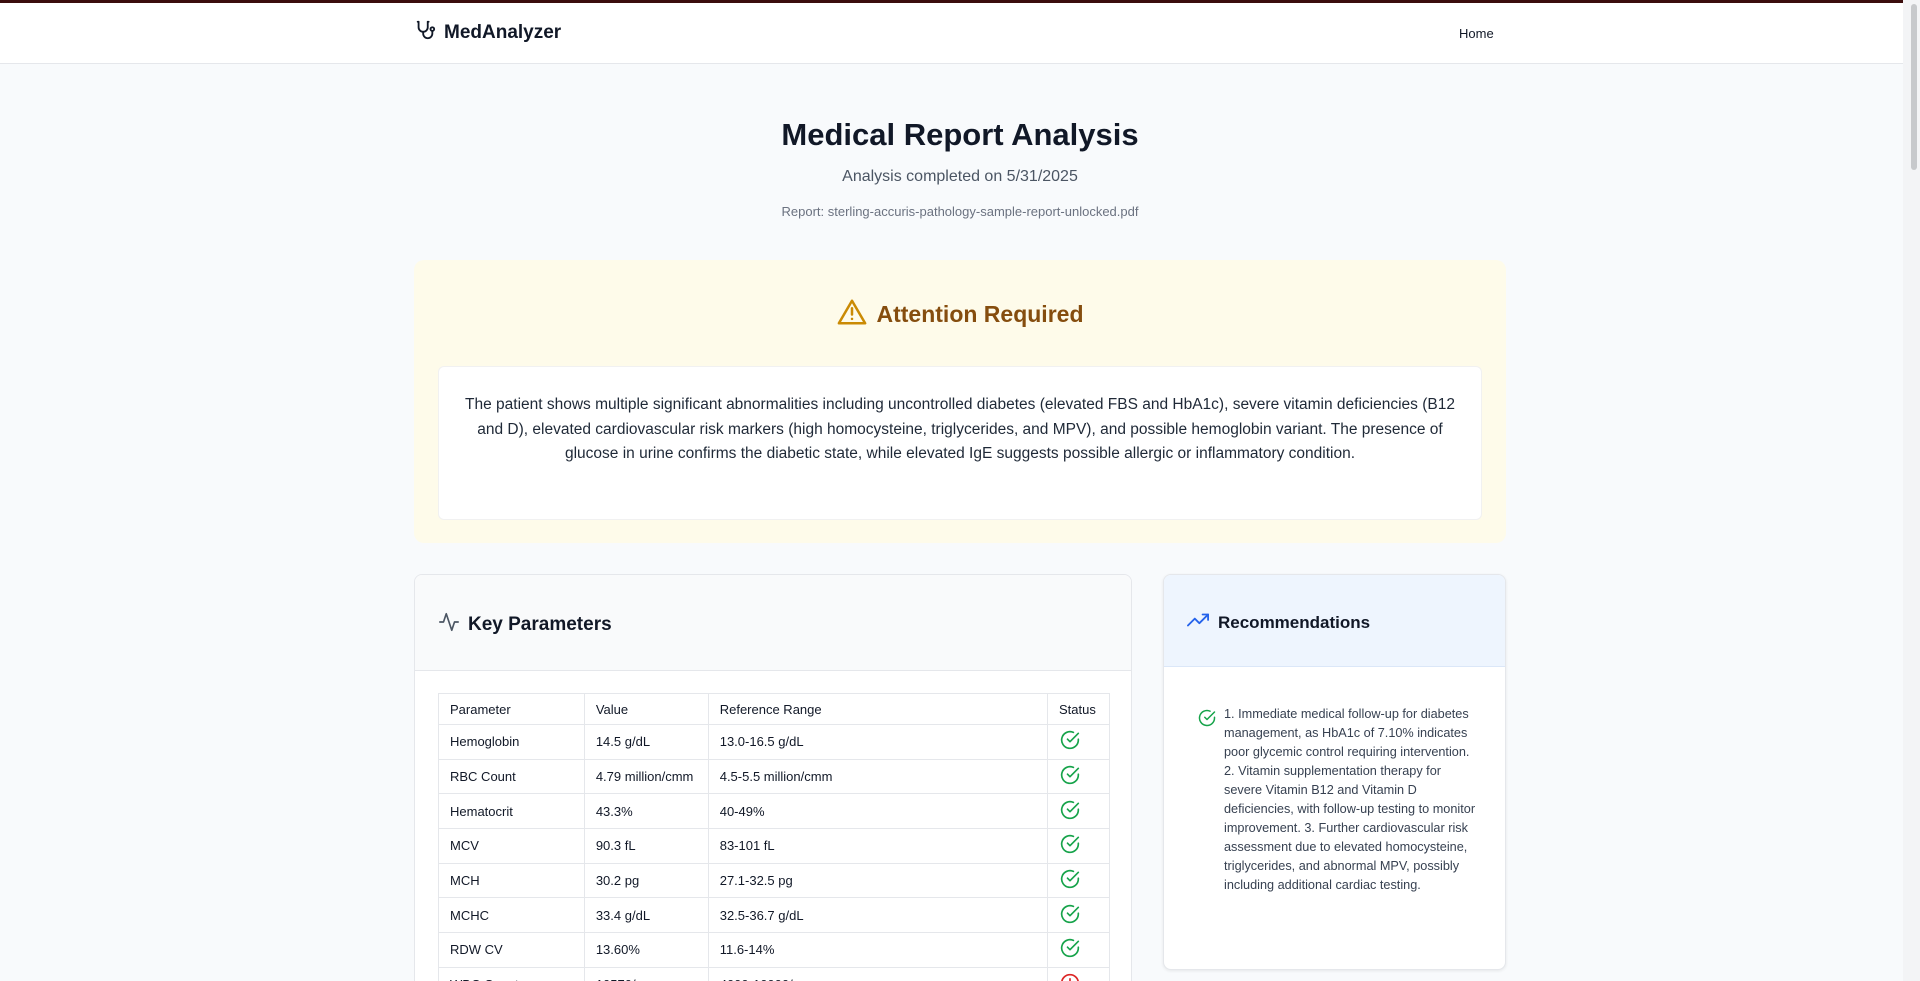  Describe the element at coordinates (646, 973) in the screenshot. I see `value-cell: 10570/cmm` at that location.